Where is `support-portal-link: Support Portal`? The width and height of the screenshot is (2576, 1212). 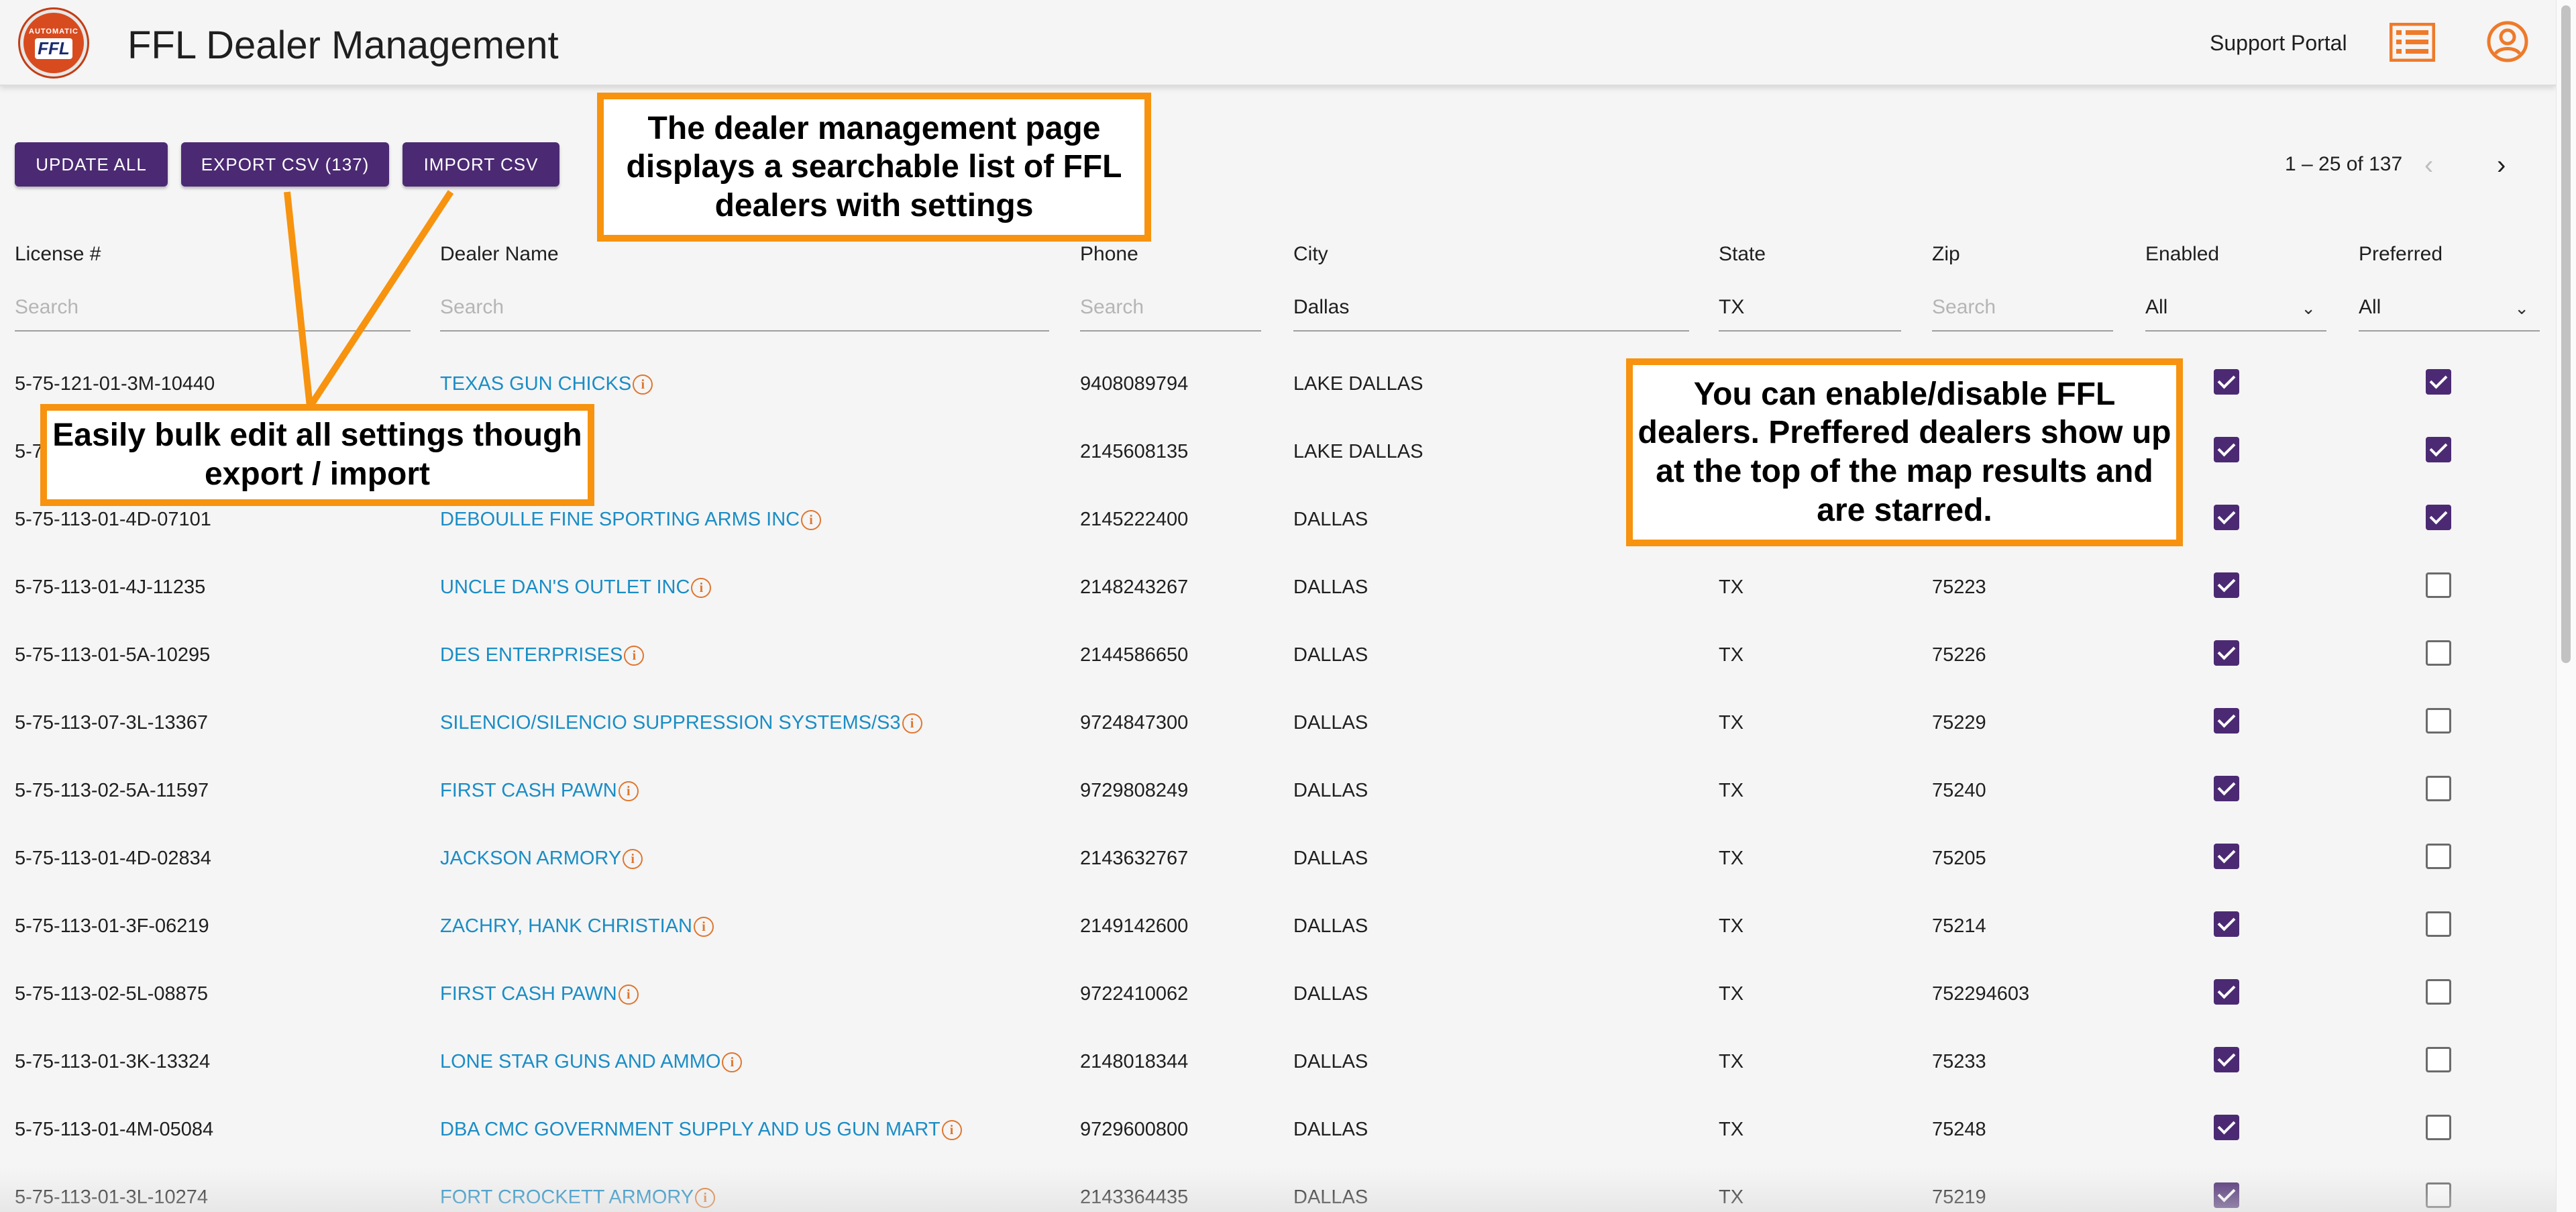 support-portal-link: Support Portal is located at coordinates (2278, 43).